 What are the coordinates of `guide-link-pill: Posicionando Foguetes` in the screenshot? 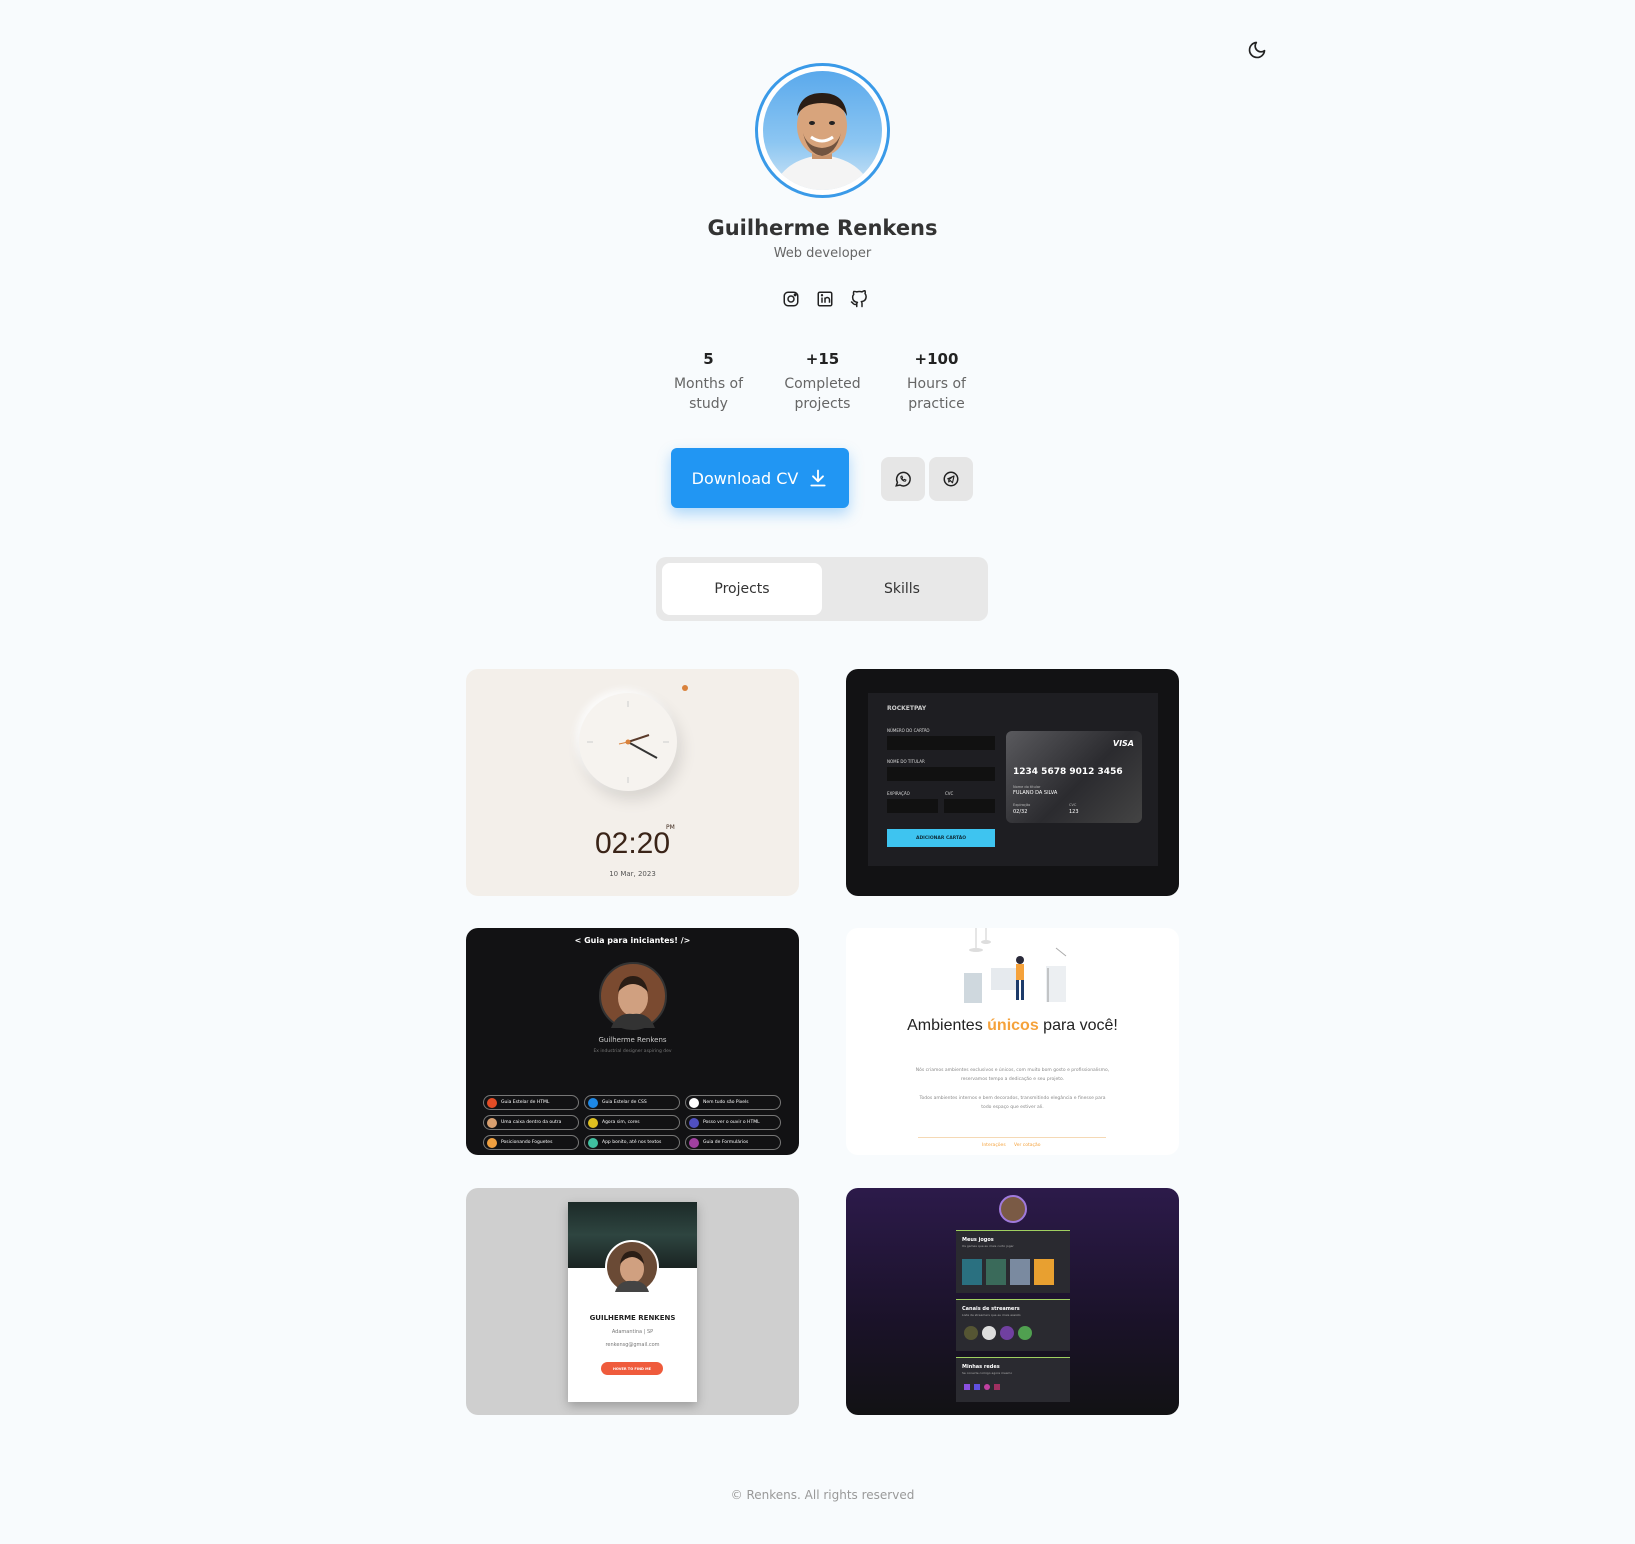 It's located at (531, 1142).